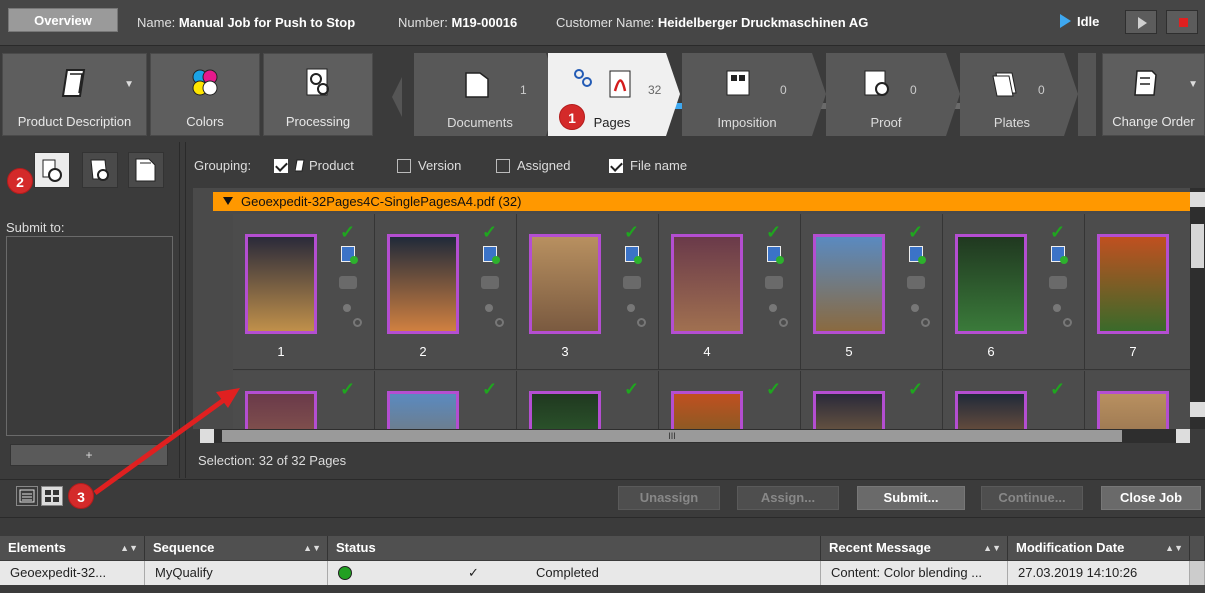  What do you see at coordinates (1012, 94) in the screenshot?
I see `step-plates: 0 Plates` at bounding box center [1012, 94].